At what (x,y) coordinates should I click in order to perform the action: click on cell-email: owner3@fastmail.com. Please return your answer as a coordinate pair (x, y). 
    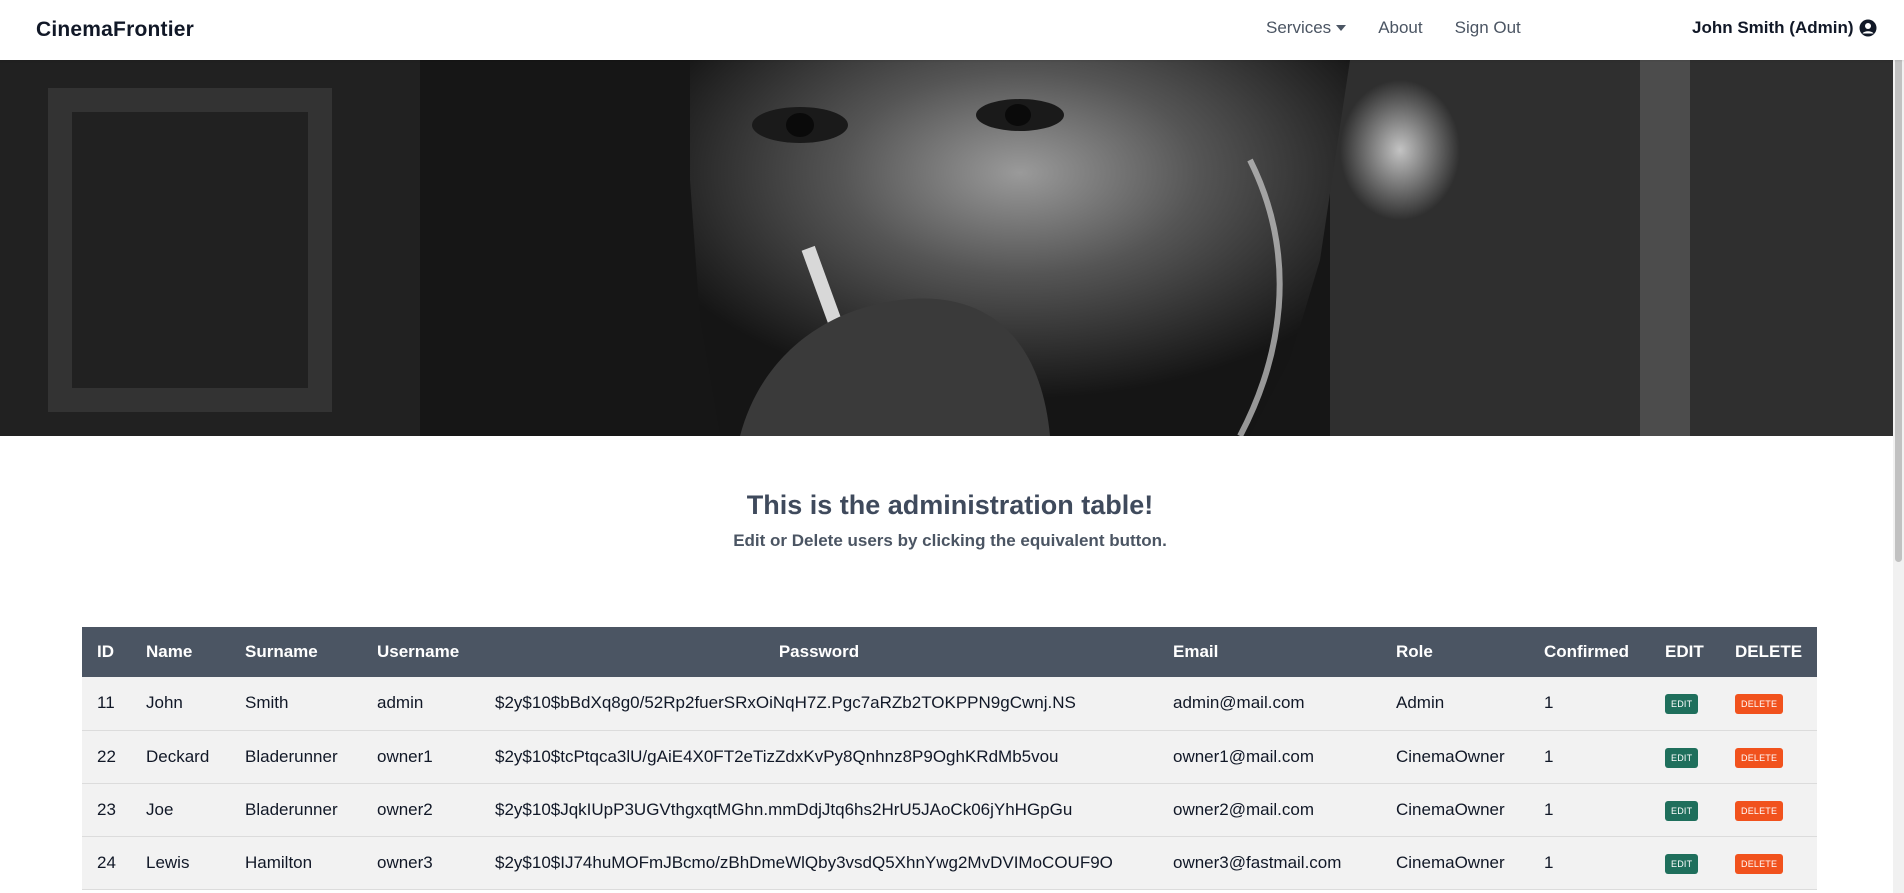
    Looking at the image, I should click on (1257, 862).